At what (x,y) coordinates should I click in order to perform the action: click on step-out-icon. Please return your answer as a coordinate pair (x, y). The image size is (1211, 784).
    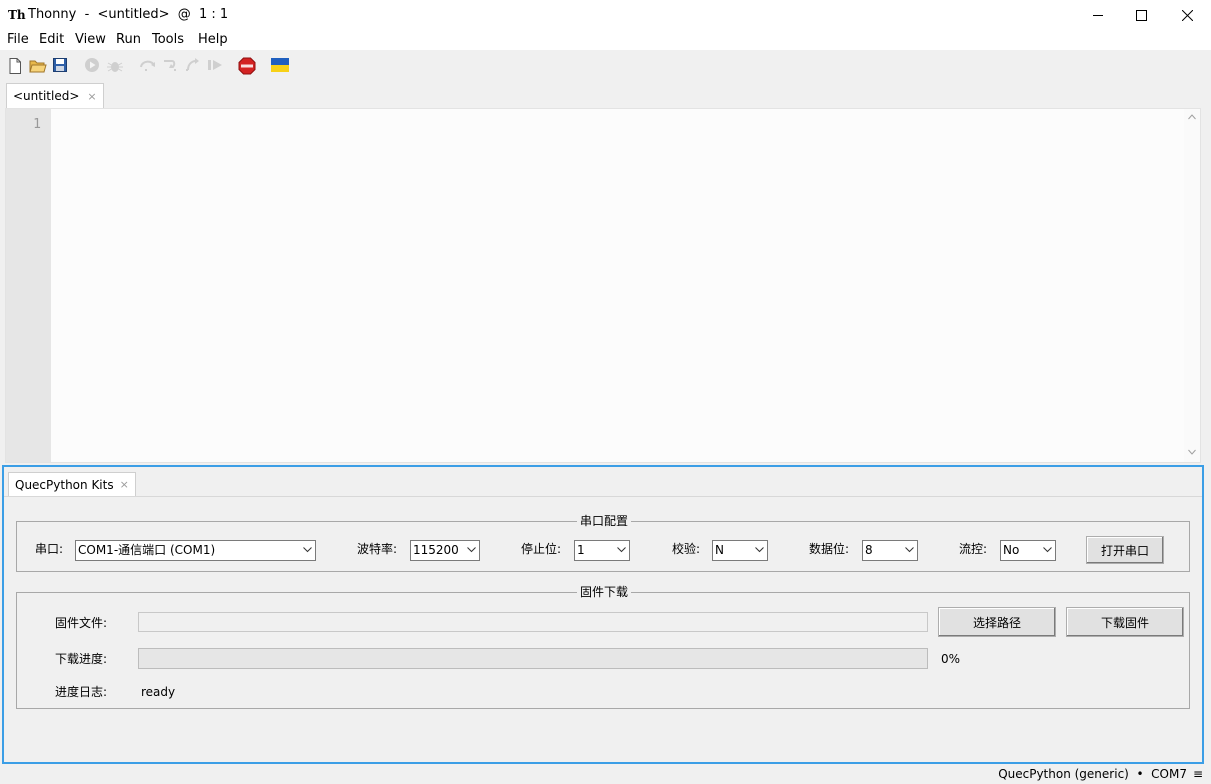
    Looking at the image, I should click on (193, 66).